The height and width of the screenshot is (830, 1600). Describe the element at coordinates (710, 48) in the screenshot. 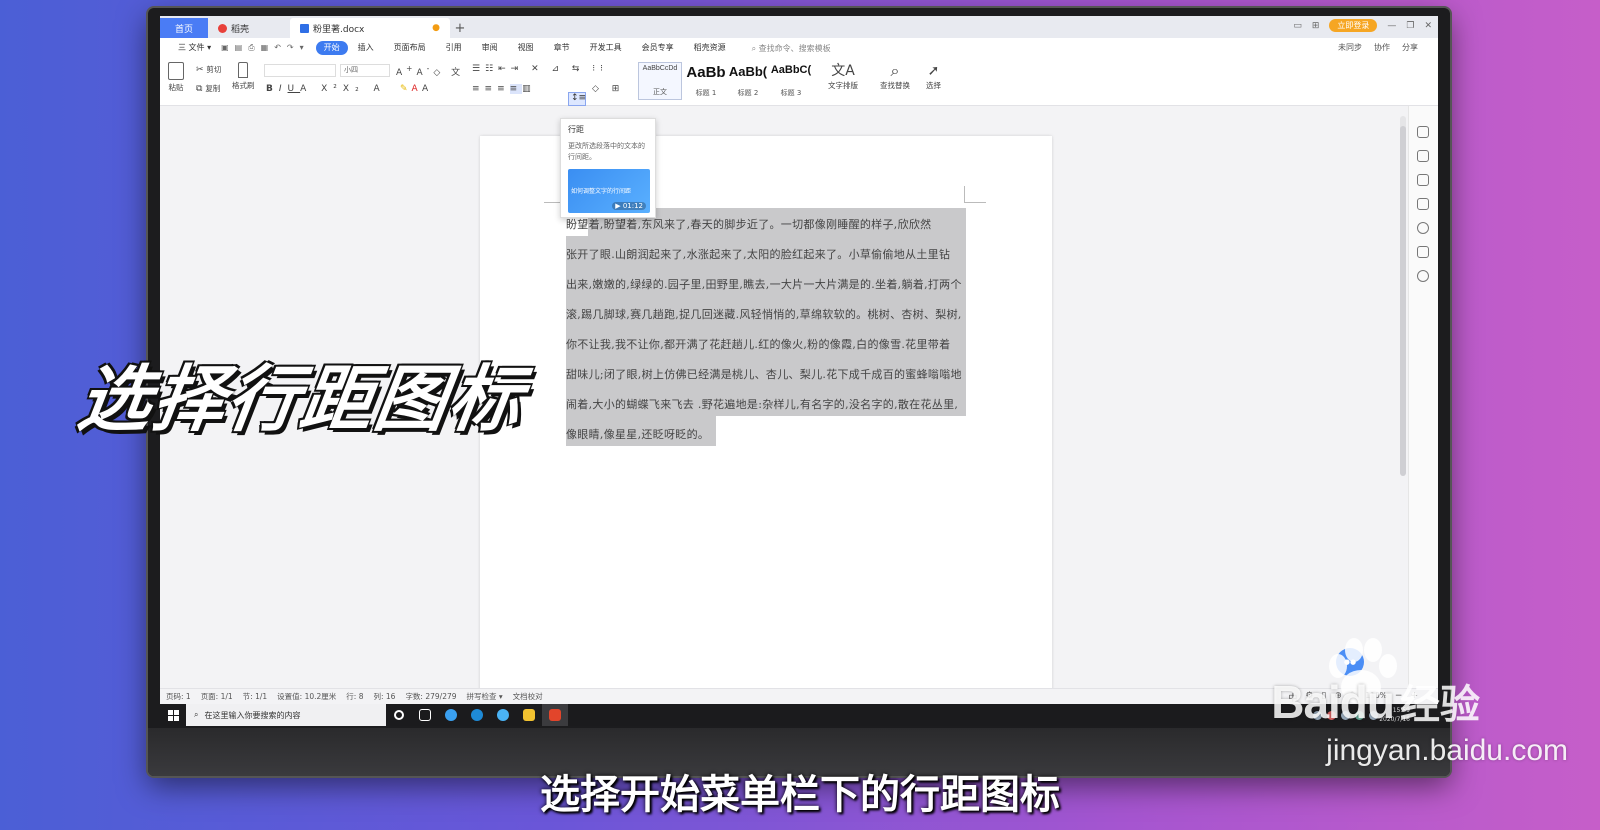

I see `tab-docer-resources: 稻壳资源` at that location.